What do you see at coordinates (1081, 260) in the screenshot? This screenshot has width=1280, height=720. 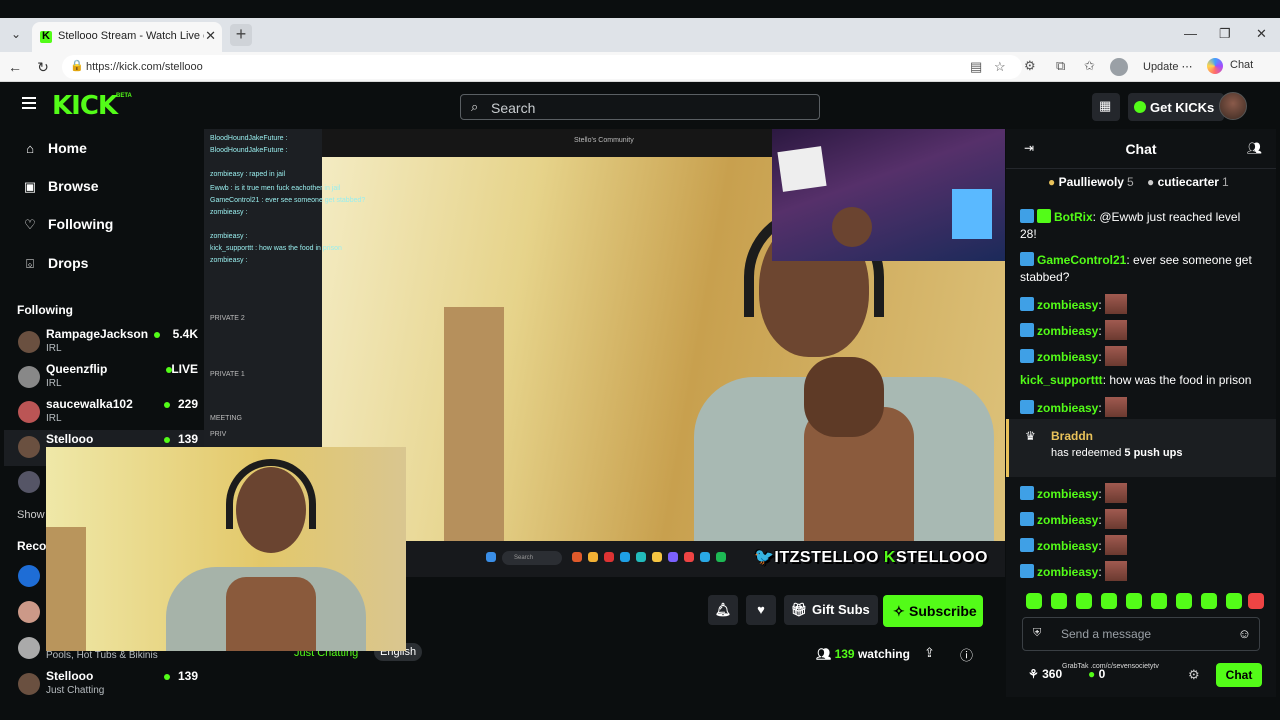 I see `chat-username: GameControl21` at bounding box center [1081, 260].